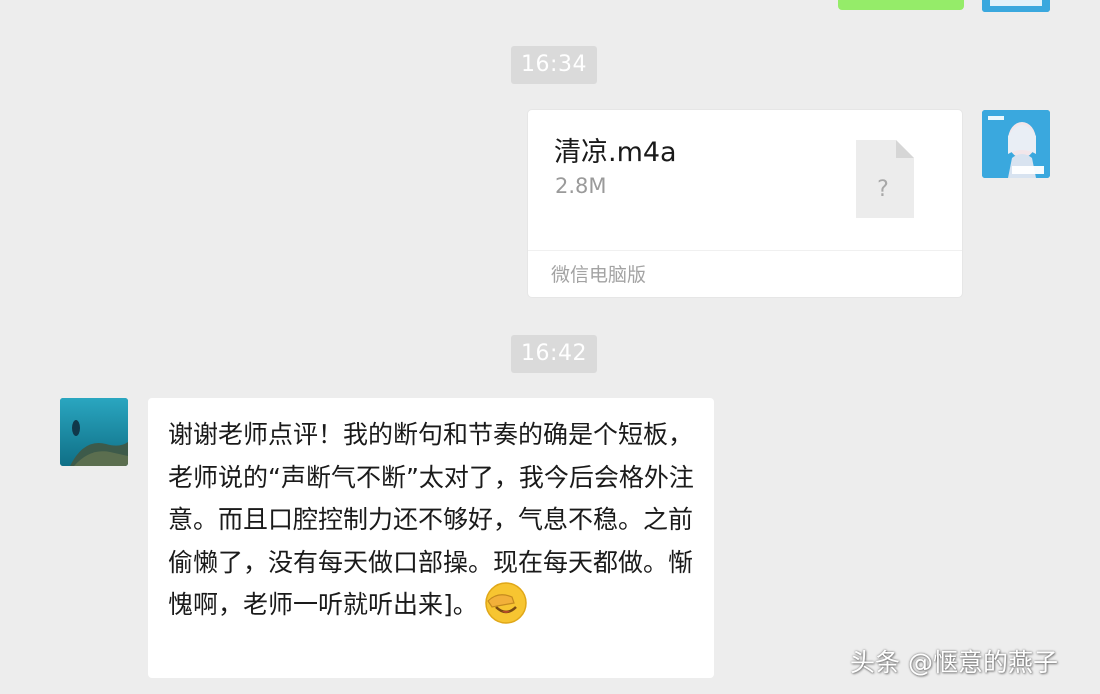 The width and height of the screenshot is (1100, 694). What do you see at coordinates (581, 186) in the screenshot?
I see `file-size: 2.8M` at bounding box center [581, 186].